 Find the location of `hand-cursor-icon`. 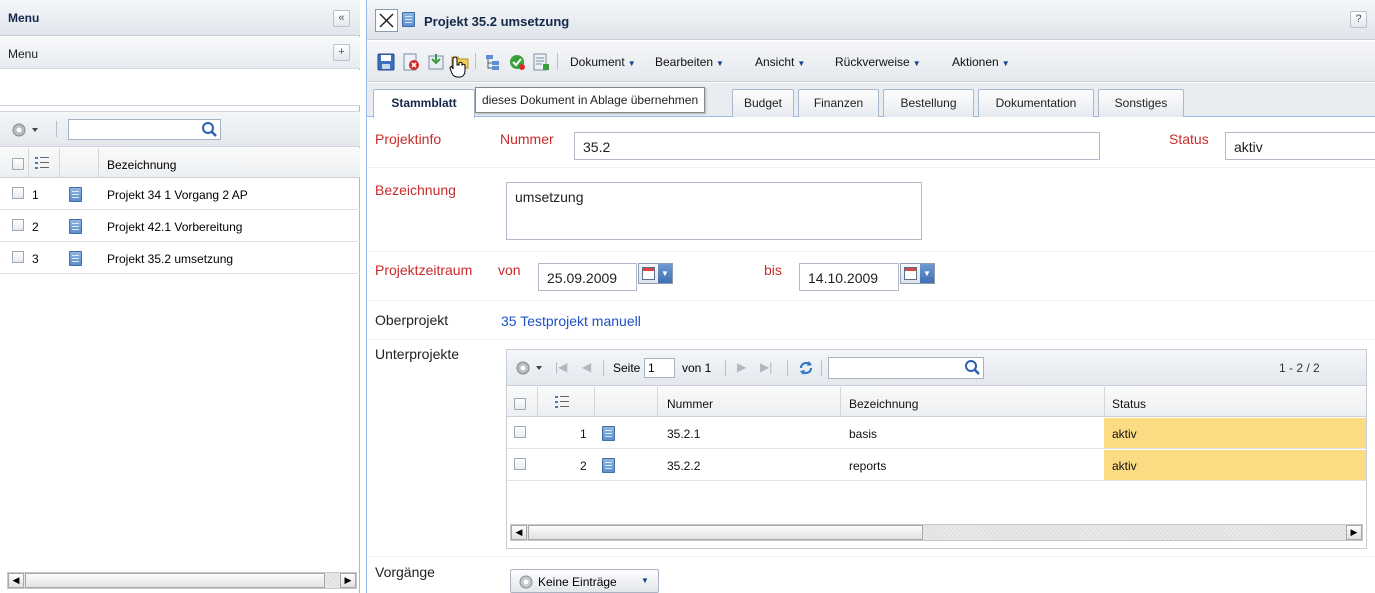

hand-cursor-icon is located at coordinates (457, 67).